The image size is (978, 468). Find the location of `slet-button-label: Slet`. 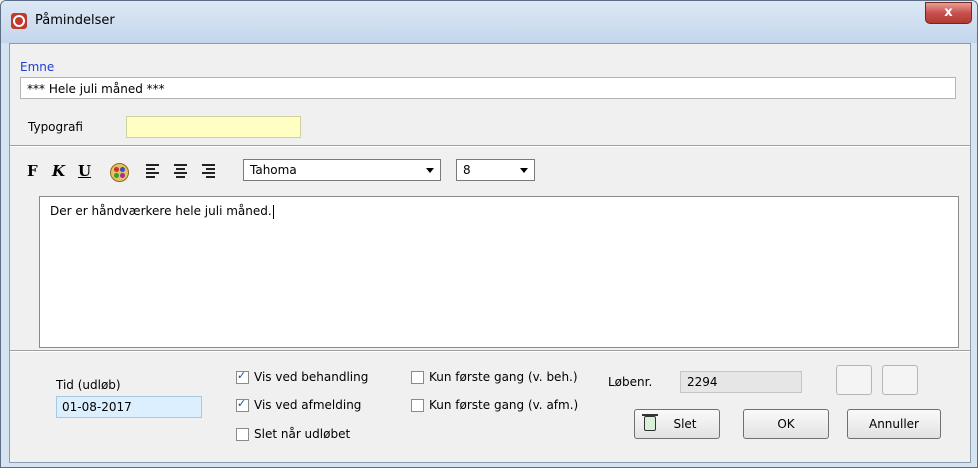

slet-button-label: Slet is located at coordinates (685, 424).